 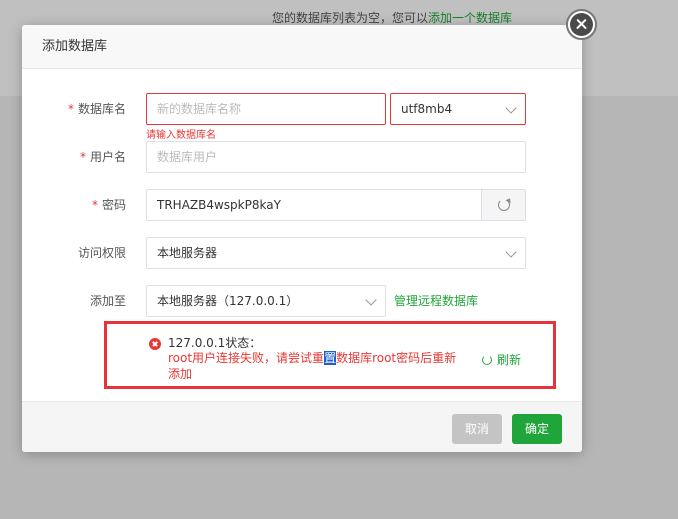 I want to click on status-refresh-label: 刷新, so click(x=509, y=360).